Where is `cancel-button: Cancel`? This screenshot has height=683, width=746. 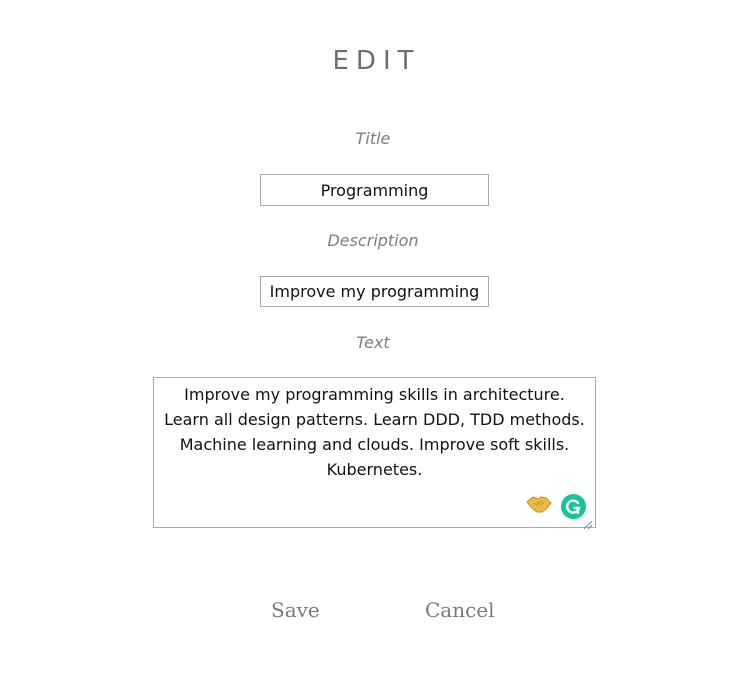 cancel-button: Cancel is located at coordinates (460, 610).